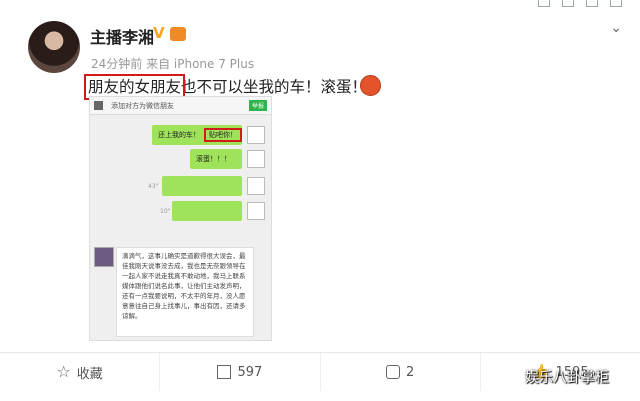  I want to click on voice-duration: 43", so click(153, 186).